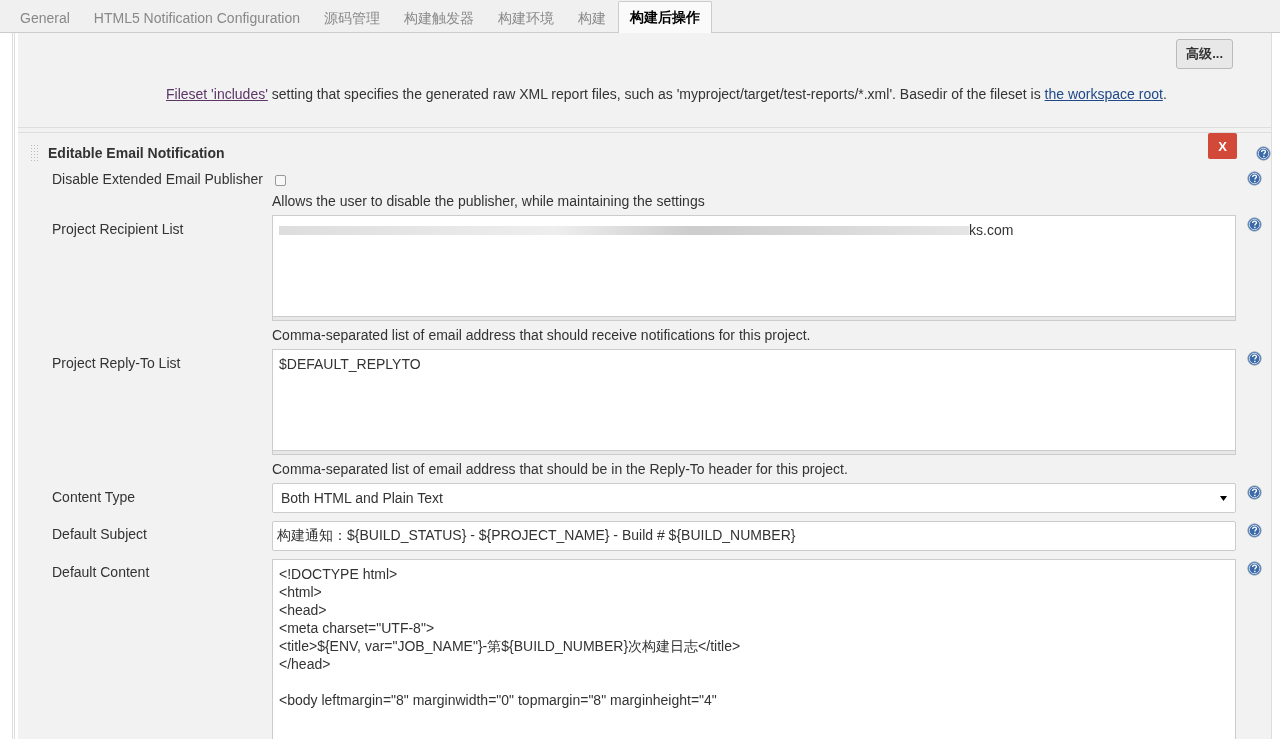  What do you see at coordinates (560, 469) in the screenshot?
I see `field-description: Comma-separated list of email address that should be in the Reply-To header for this project.` at bounding box center [560, 469].